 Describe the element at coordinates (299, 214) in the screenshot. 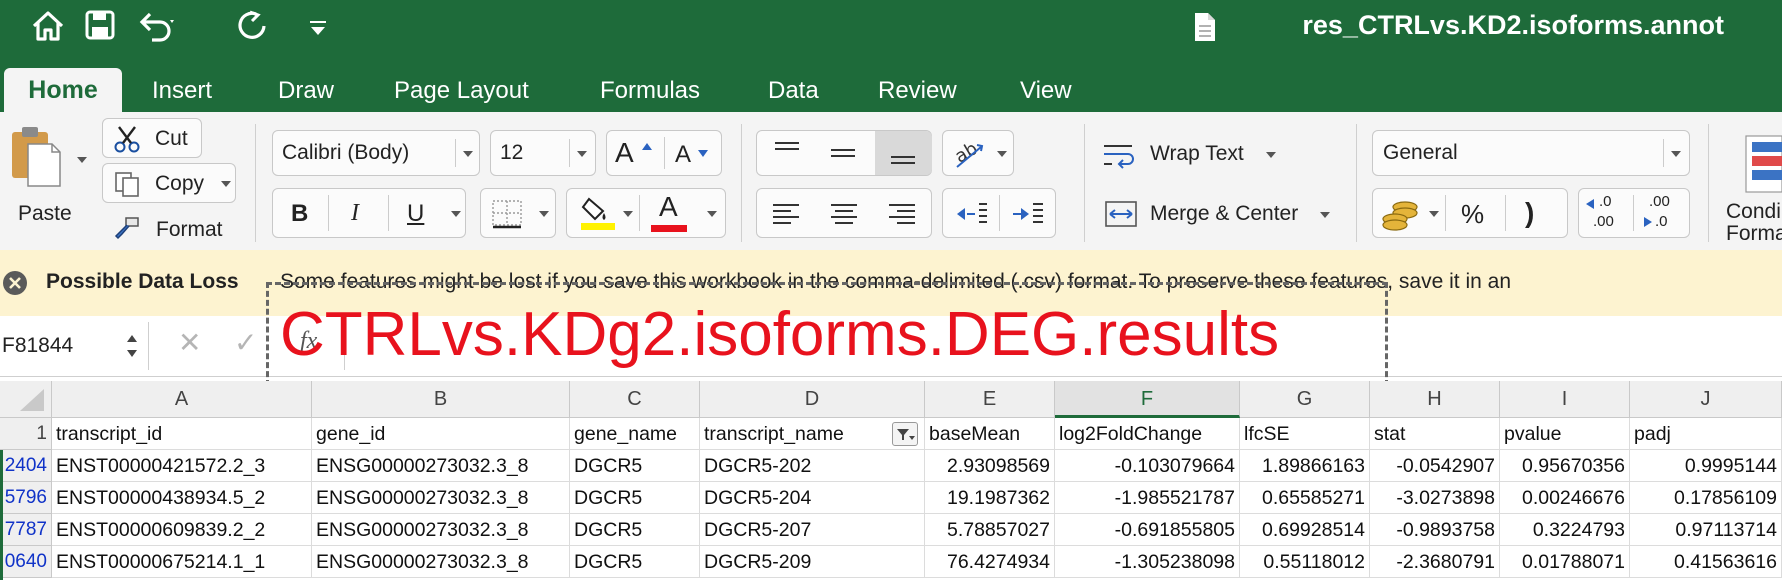

I see `bold-button: B` at that location.